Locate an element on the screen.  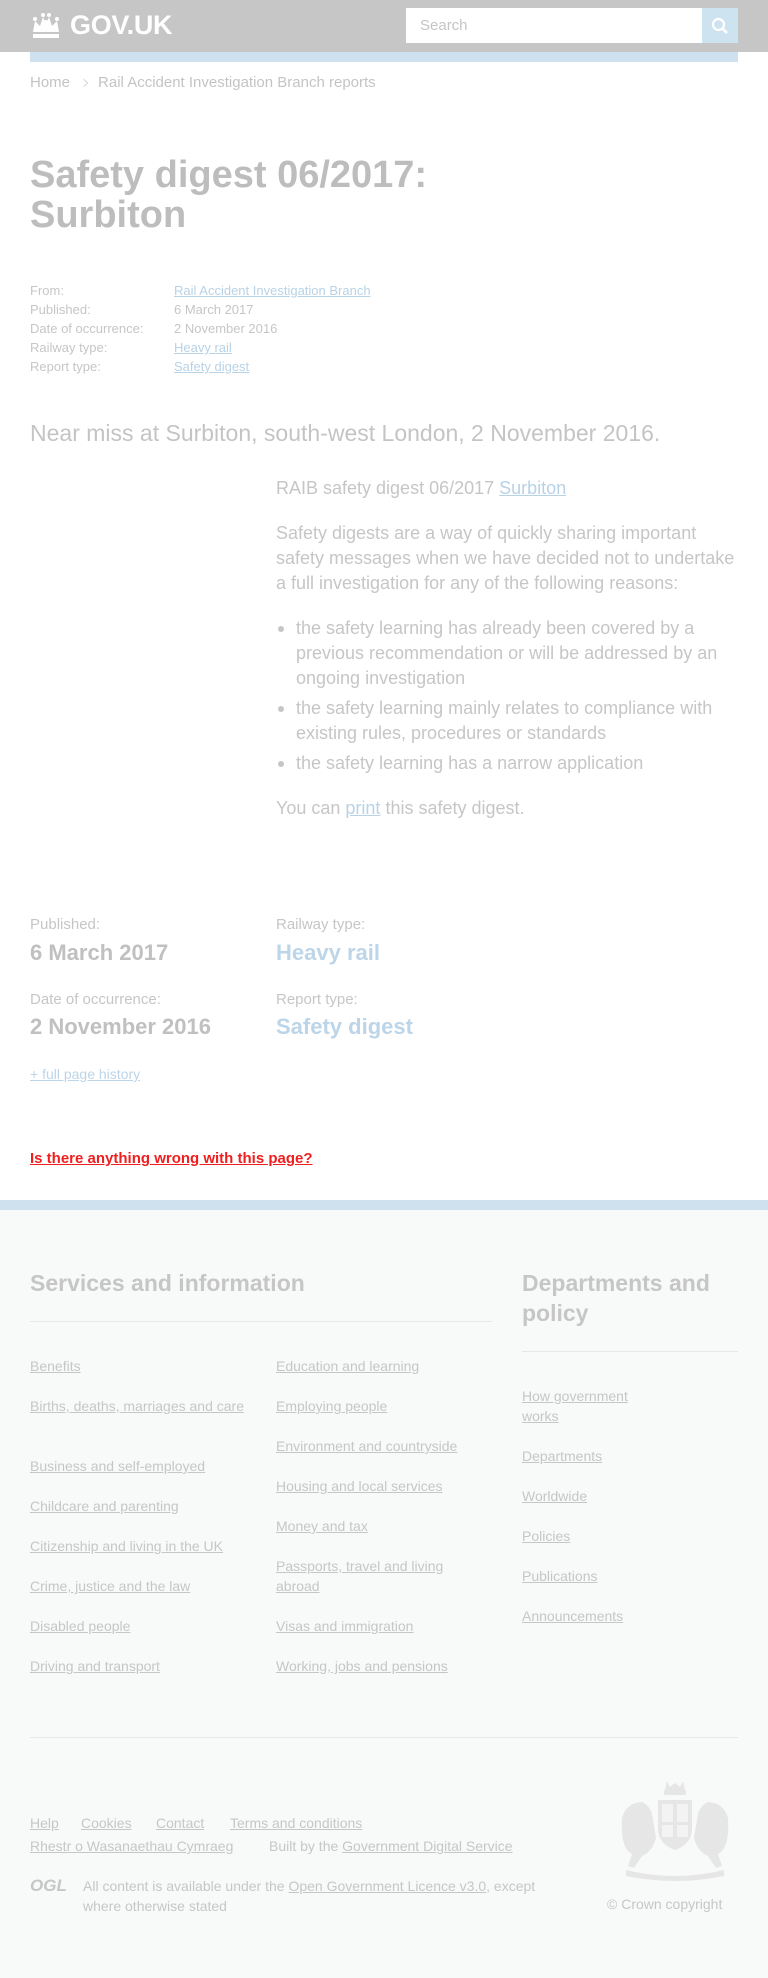
departments-divider is located at coordinates (630, 1351).